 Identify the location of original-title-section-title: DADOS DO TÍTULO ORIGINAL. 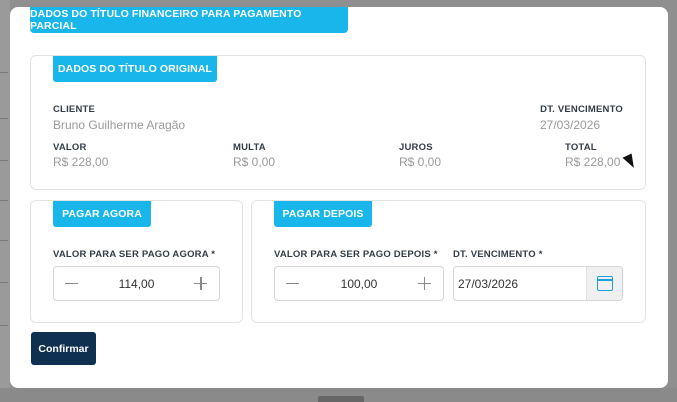
(135, 69).